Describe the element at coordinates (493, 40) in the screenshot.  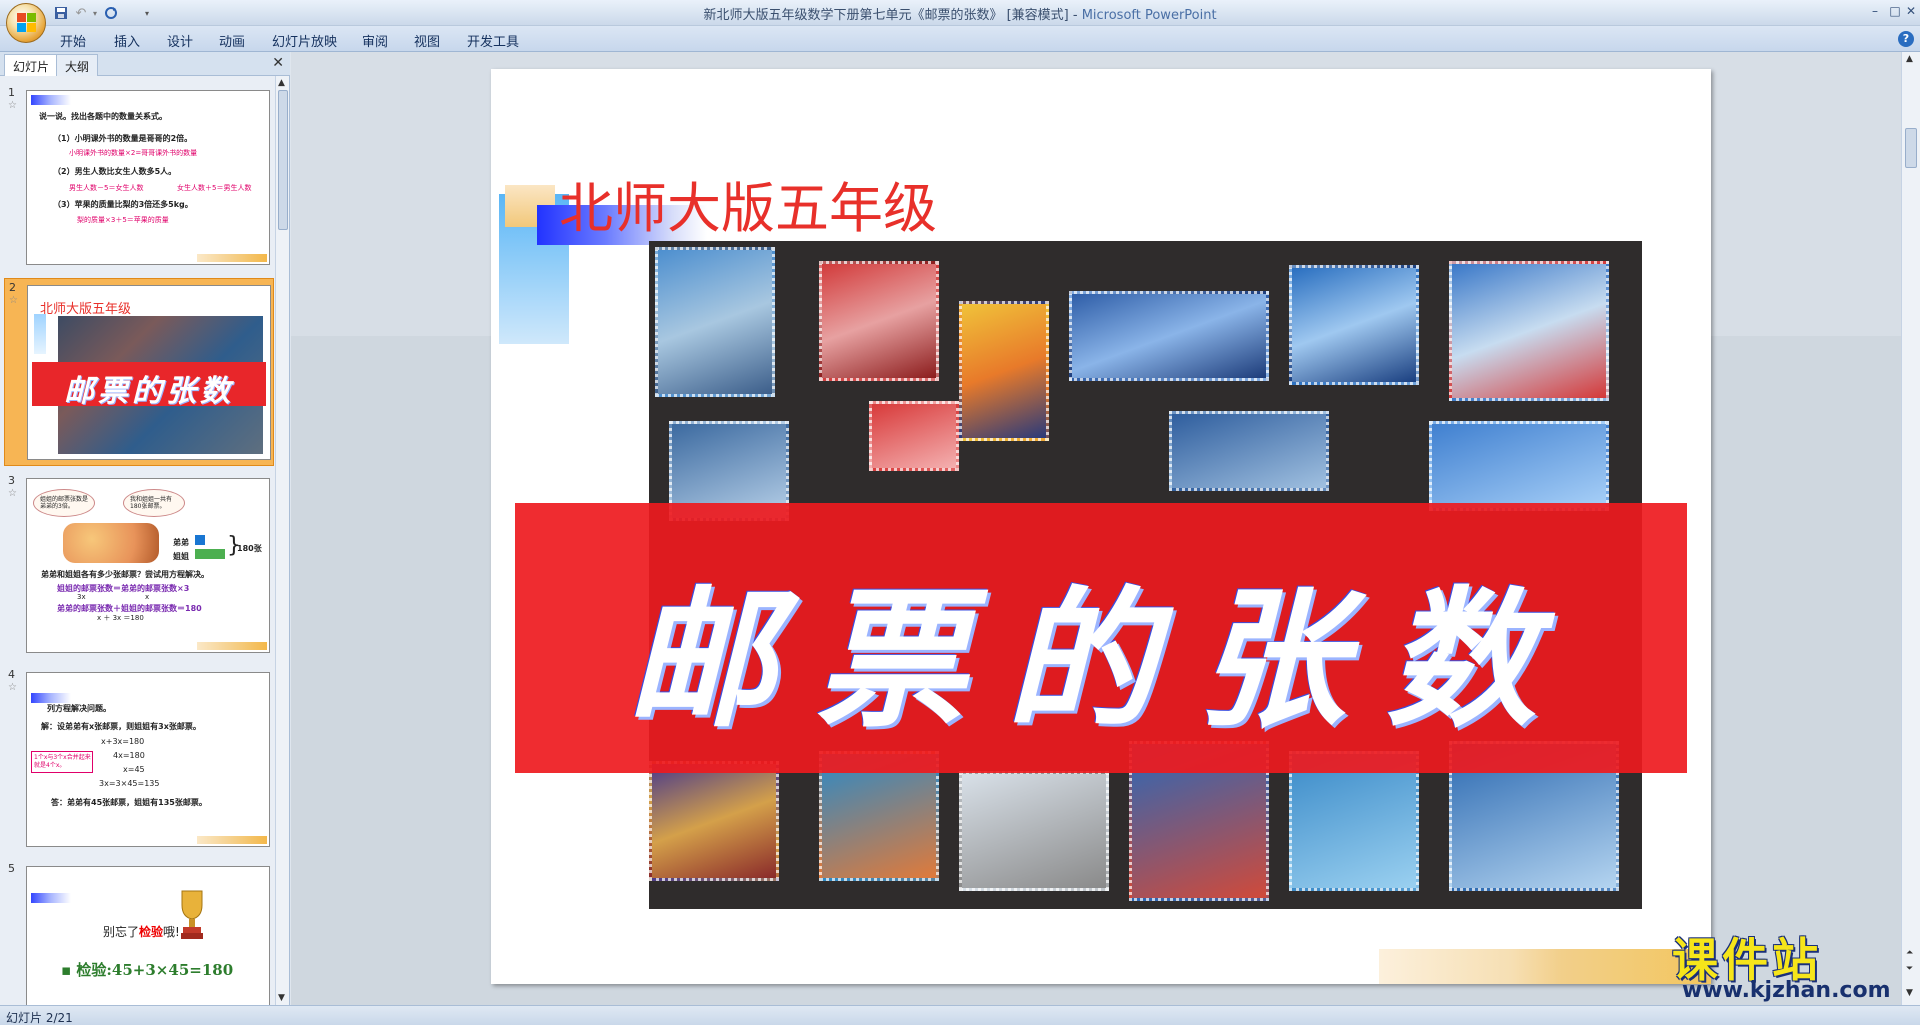
I see `tab-developer: 开发工具` at that location.